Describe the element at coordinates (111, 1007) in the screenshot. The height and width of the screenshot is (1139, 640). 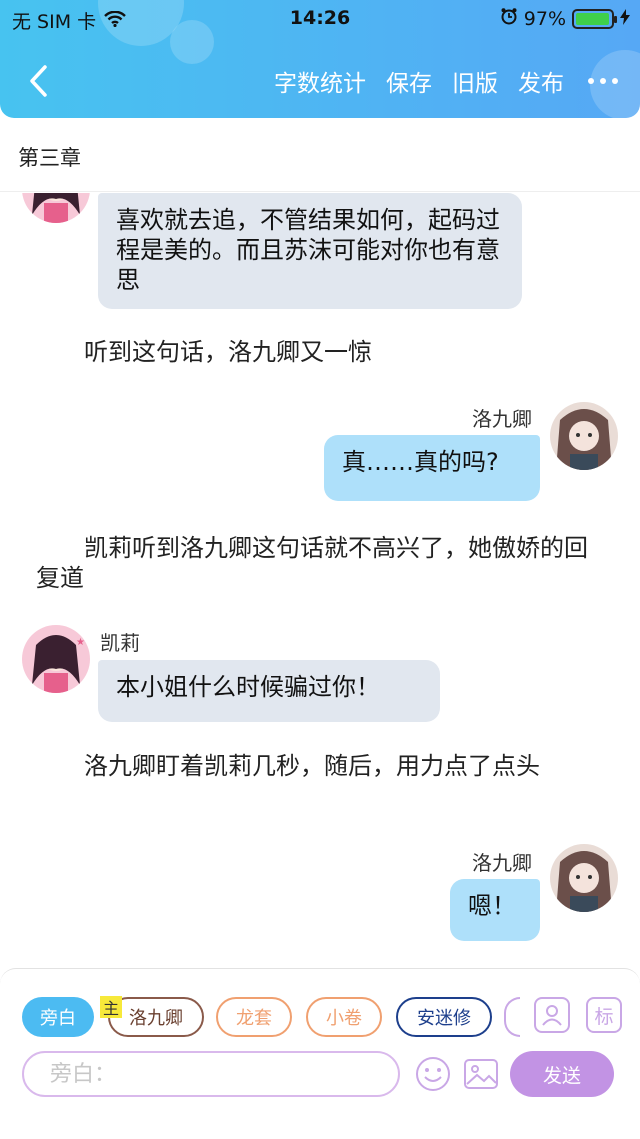
I see `main-character-badge: 主` at that location.